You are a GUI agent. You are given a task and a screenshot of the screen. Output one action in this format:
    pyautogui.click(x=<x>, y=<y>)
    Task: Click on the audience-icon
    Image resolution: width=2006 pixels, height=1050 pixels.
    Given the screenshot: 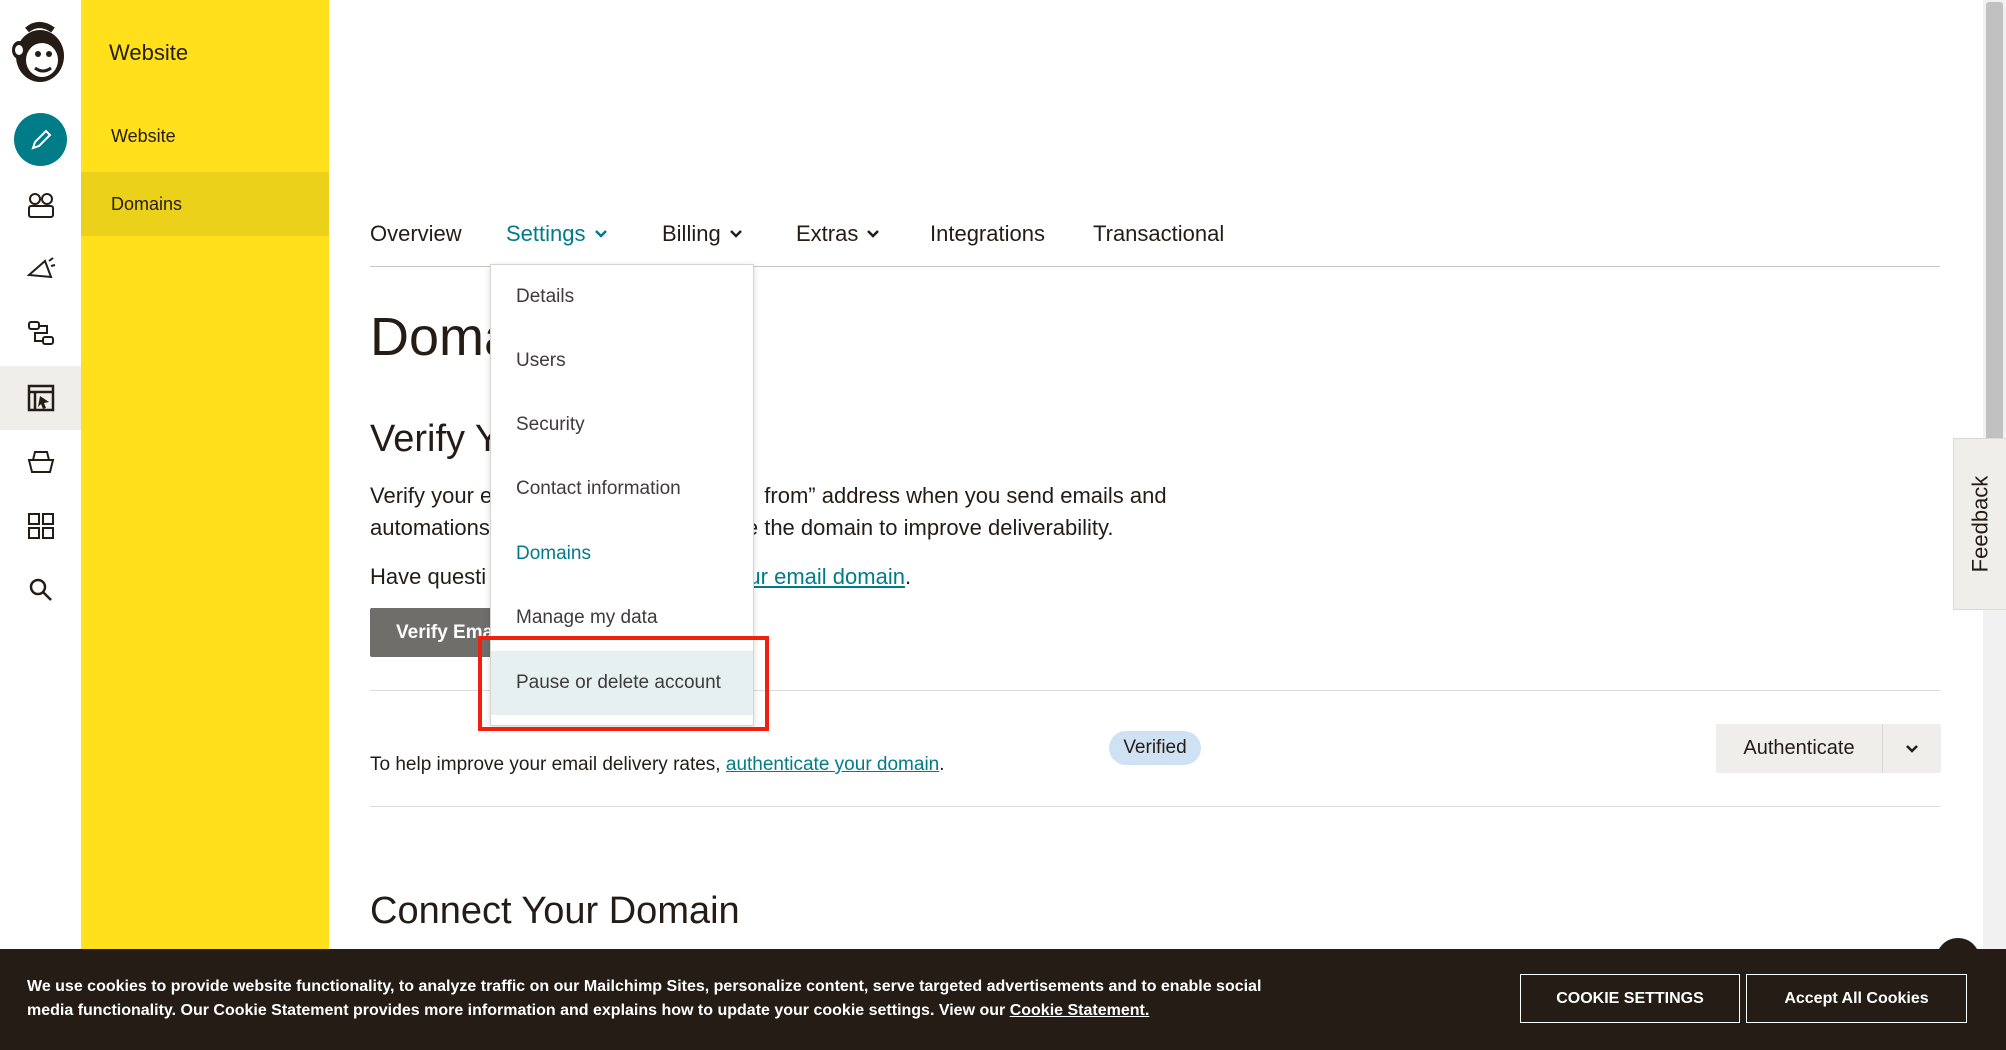 What is the action you would take?
    pyautogui.click(x=40, y=205)
    